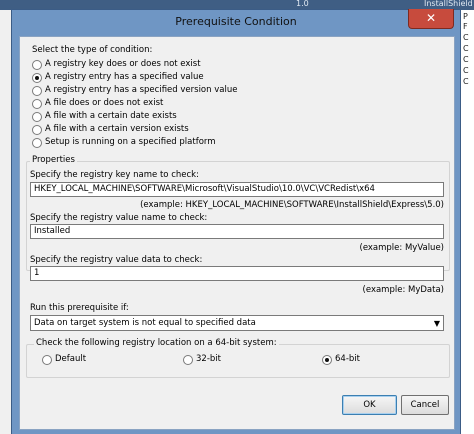 This screenshot has width=474, height=434. I want to click on background-panel: P F C C C C C, so click(466, 222).